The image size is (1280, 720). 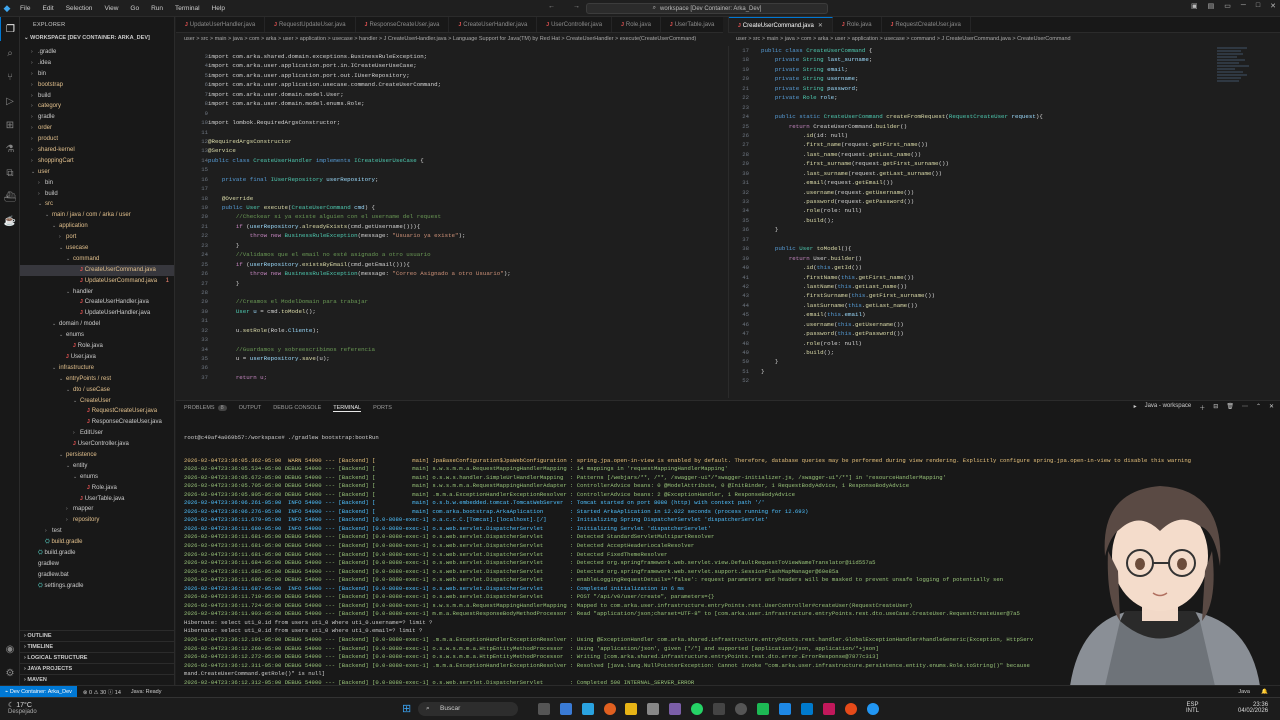 What do you see at coordinates (97, 553) in the screenshot?
I see `file-tree-item: ⛭ build.gradle` at bounding box center [97, 553].